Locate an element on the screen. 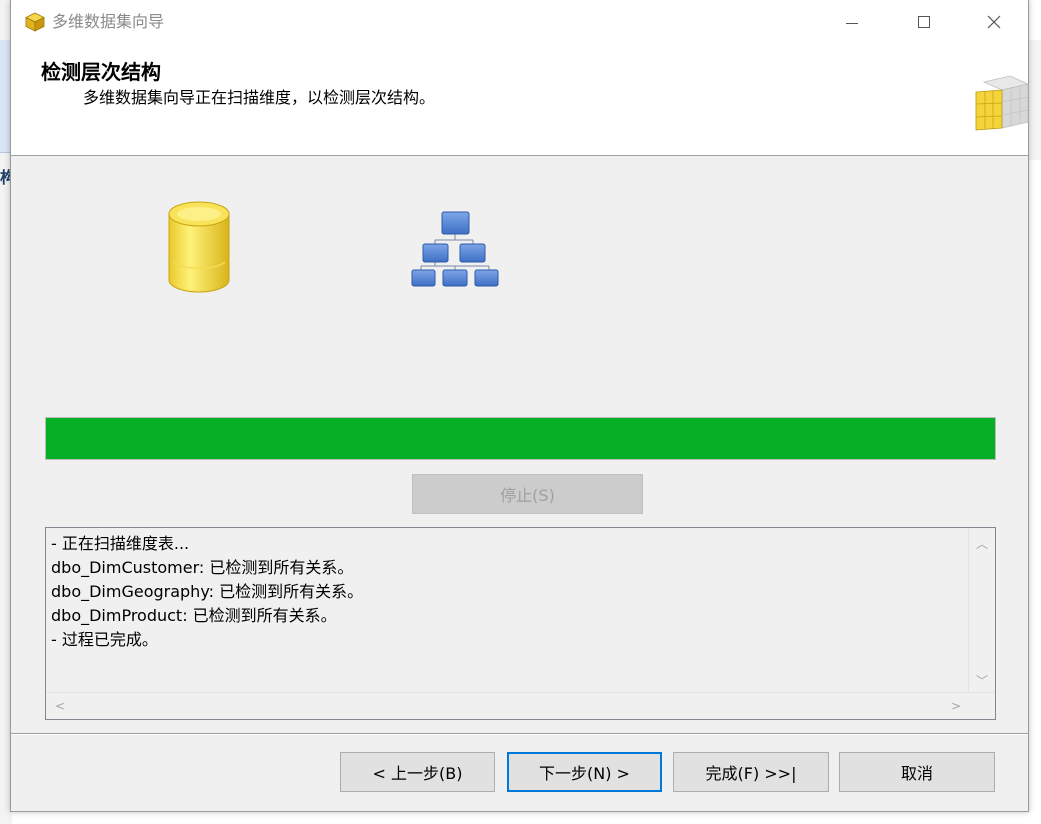  minimize-button is located at coordinates (852, 22).